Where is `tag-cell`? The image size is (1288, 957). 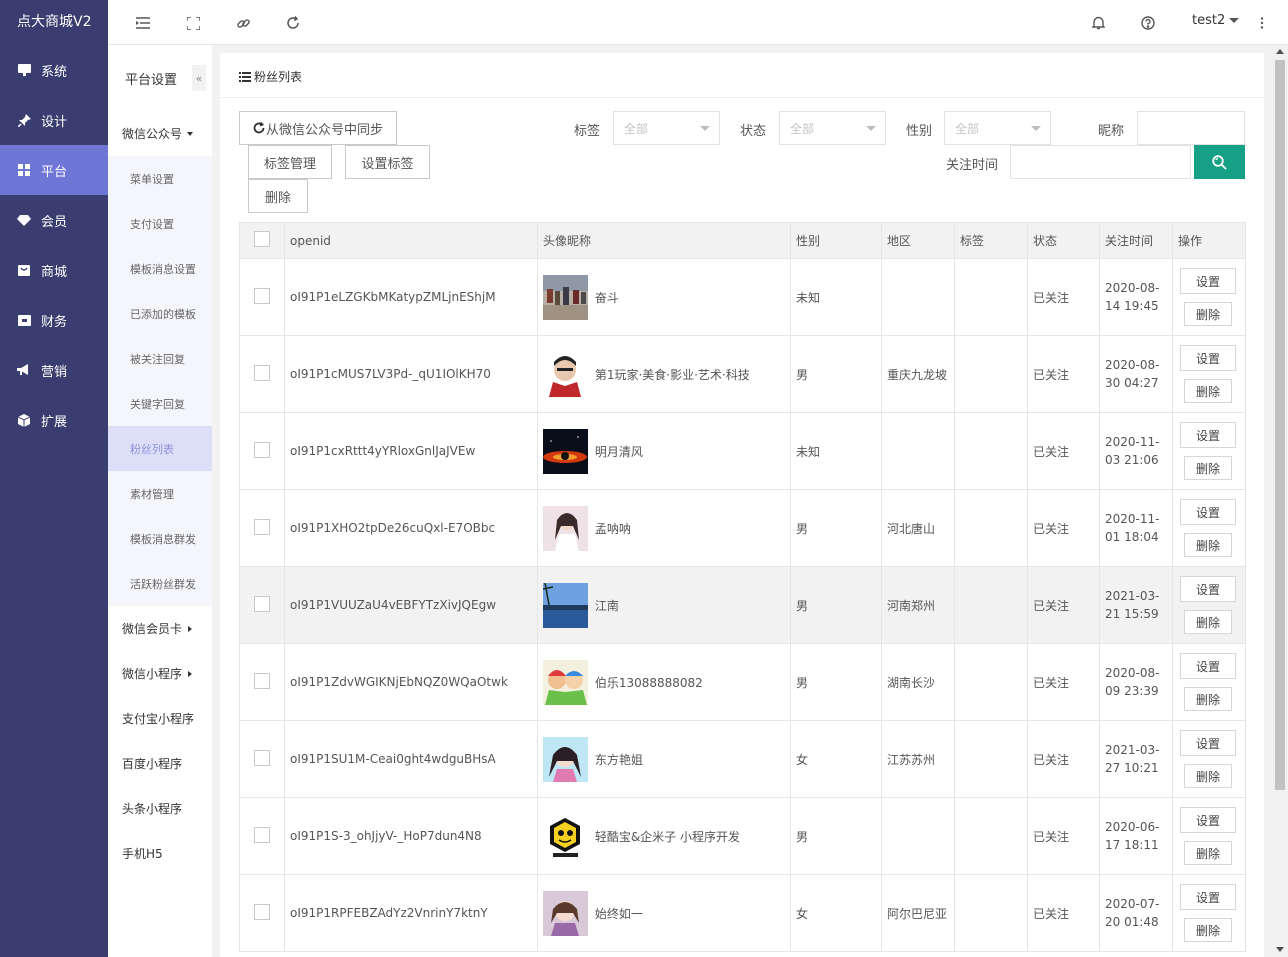
tag-cell is located at coordinates (991, 836).